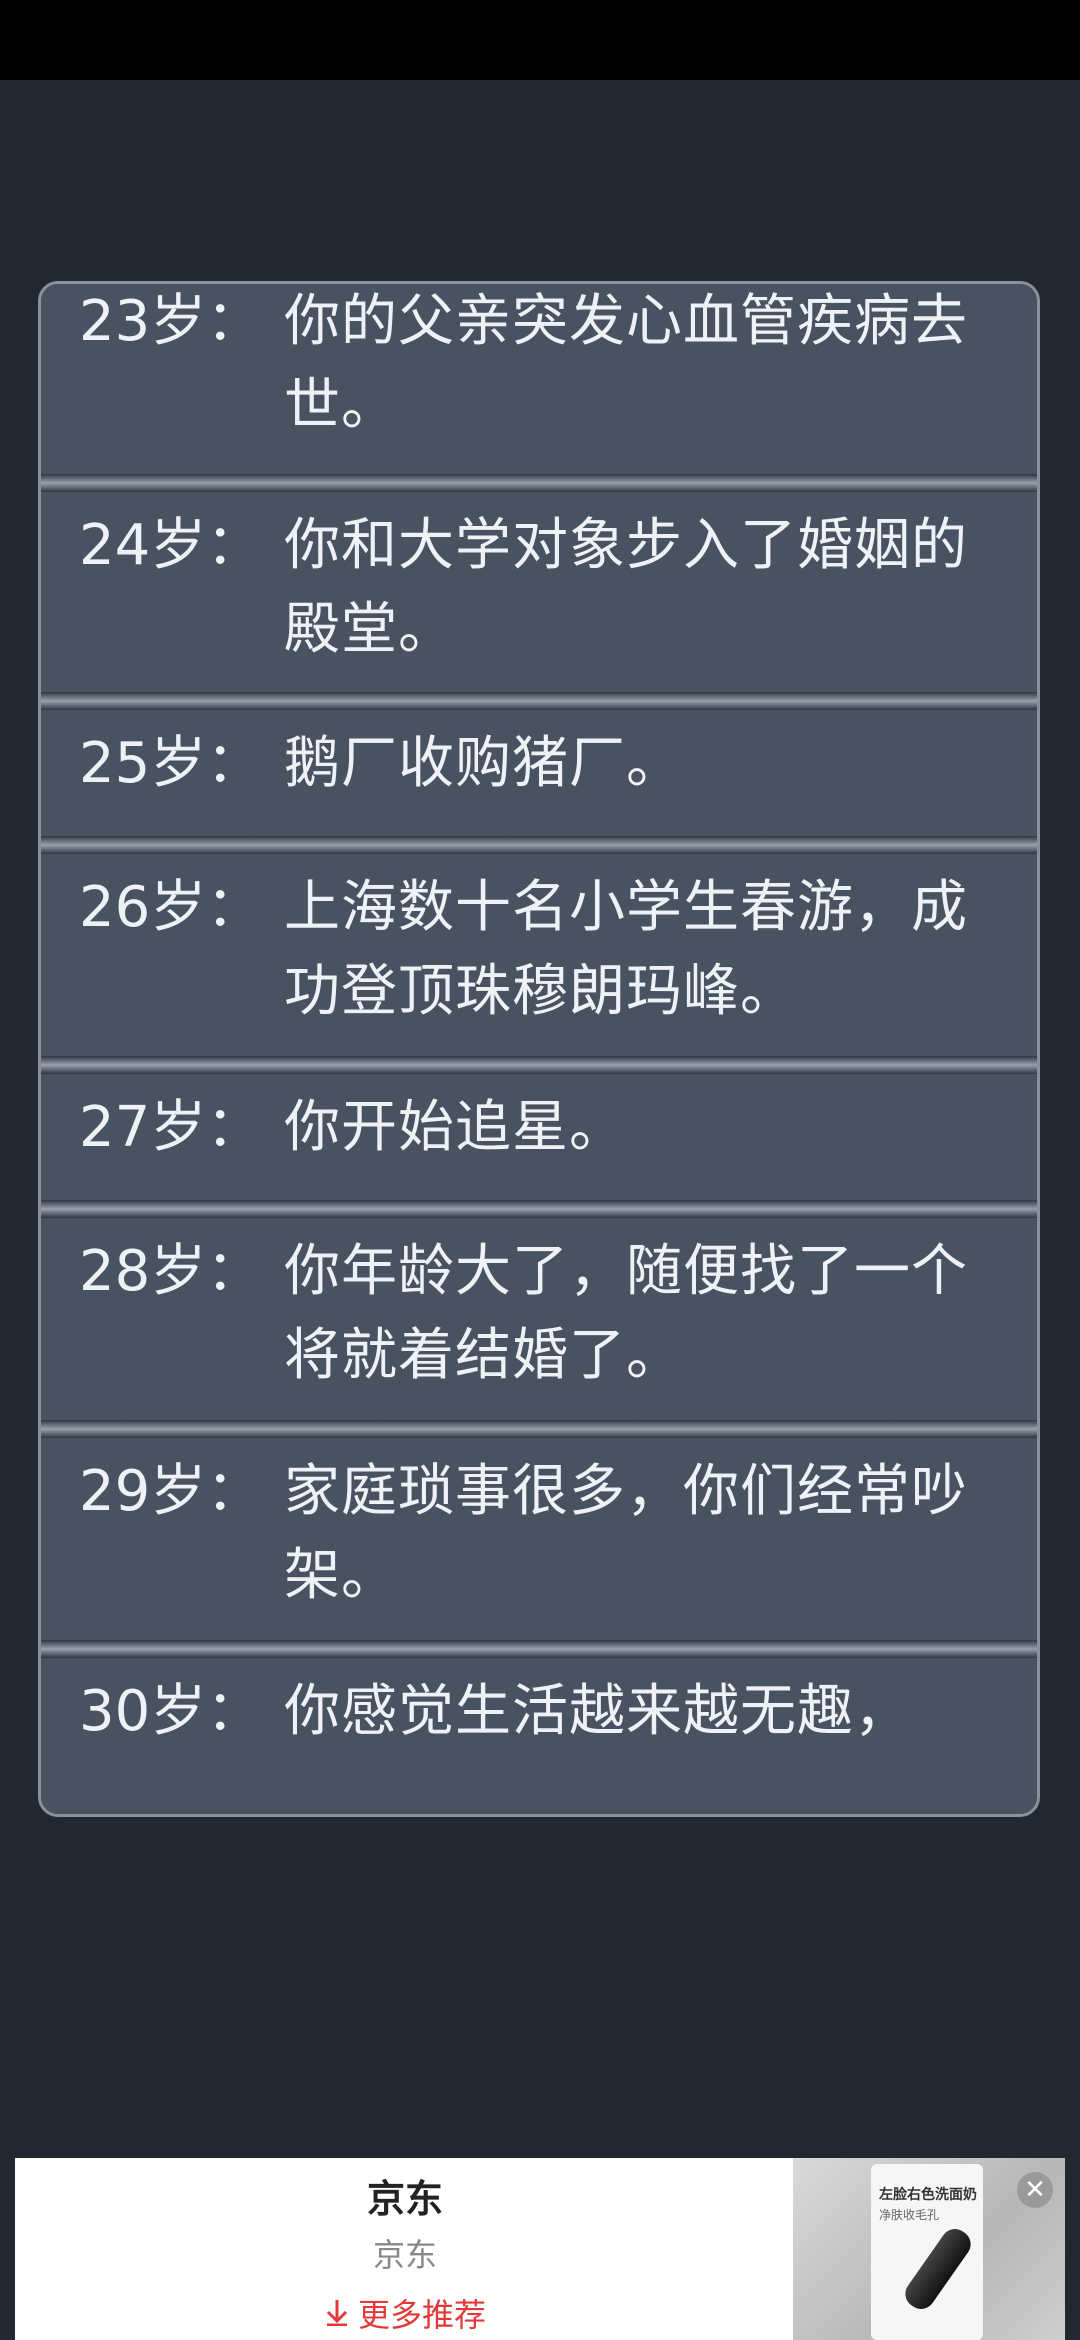  What do you see at coordinates (171, 1711) in the screenshot?
I see `event-age: 30岁：` at bounding box center [171, 1711].